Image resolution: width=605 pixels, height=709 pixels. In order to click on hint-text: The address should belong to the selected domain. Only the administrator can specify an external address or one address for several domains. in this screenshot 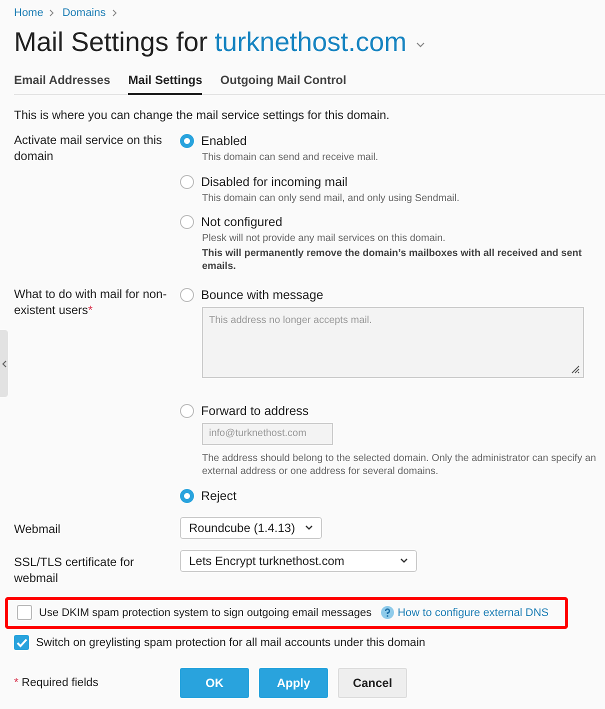, I will do `click(400, 465)`.